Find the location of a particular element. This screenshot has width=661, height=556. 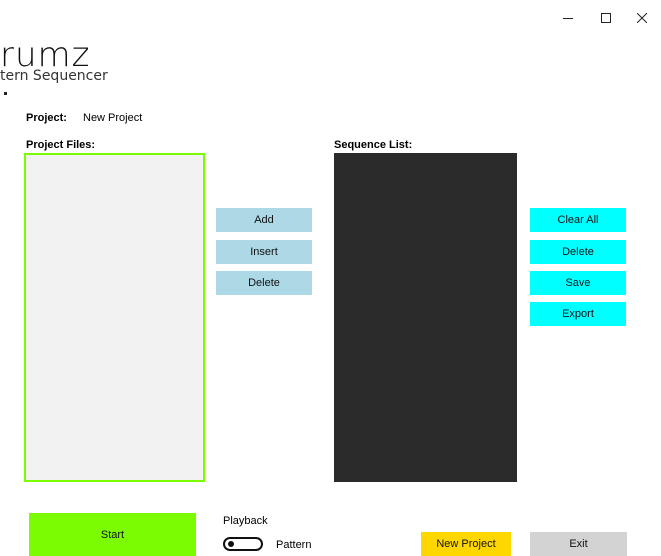

app-logo-subtitle: tern Sequencer is located at coordinates (54, 76).